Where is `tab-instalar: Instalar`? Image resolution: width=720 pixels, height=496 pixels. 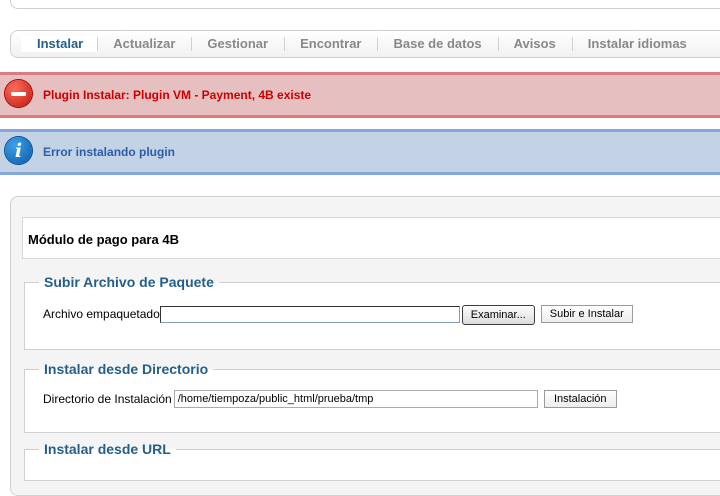
tab-instalar: Instalar is located at coordinates (59, 44).